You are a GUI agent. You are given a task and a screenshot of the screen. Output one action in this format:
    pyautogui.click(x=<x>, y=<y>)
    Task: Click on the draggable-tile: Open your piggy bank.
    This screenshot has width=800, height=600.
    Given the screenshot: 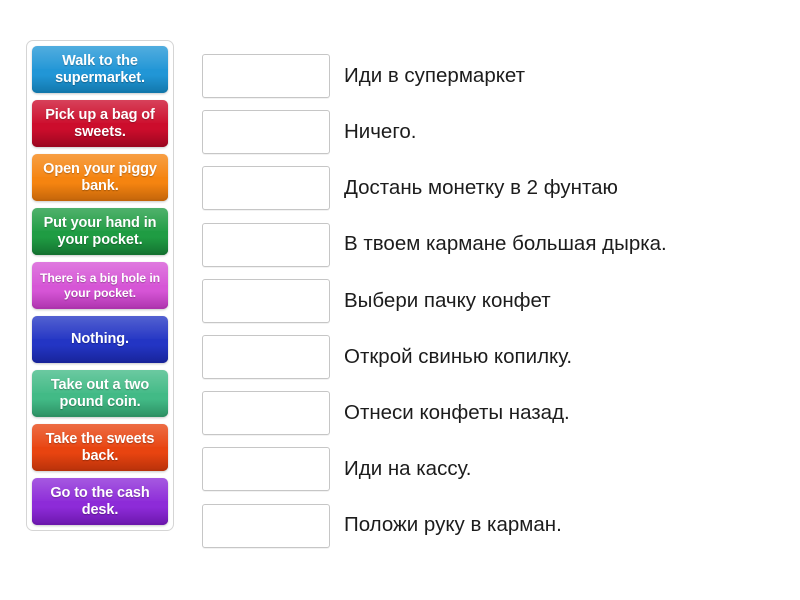 What is the action you would take?
    pyautogui.click(x=100, y=177)
    